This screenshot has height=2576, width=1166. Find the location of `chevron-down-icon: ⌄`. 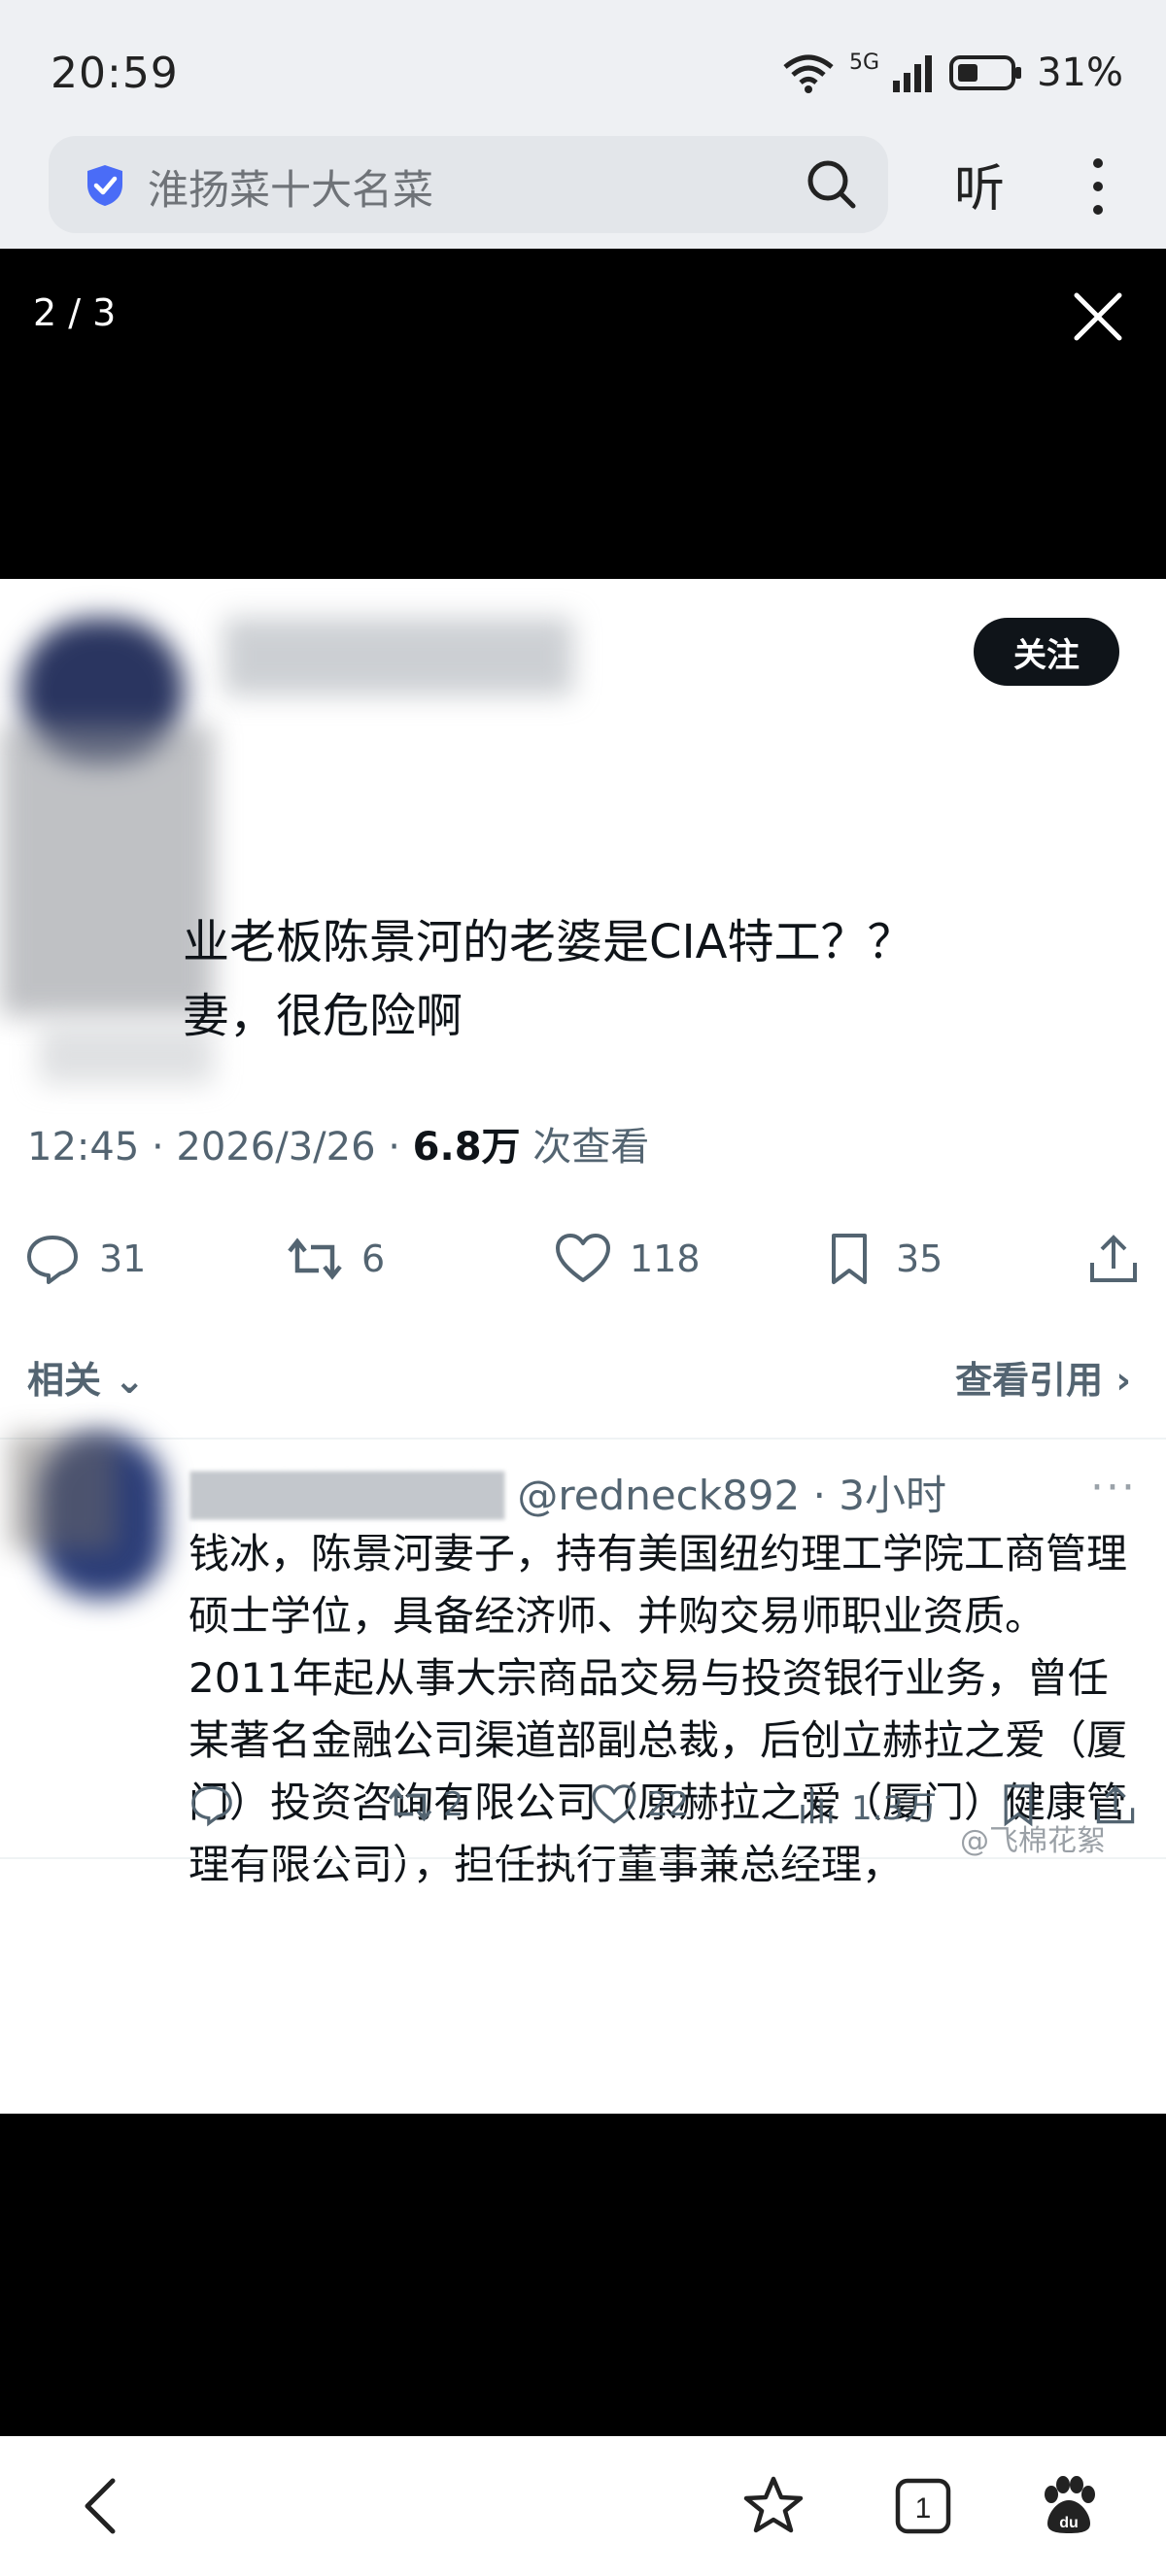

chevron-down-icon: ⌄ is located at coordinates (130, 1380).